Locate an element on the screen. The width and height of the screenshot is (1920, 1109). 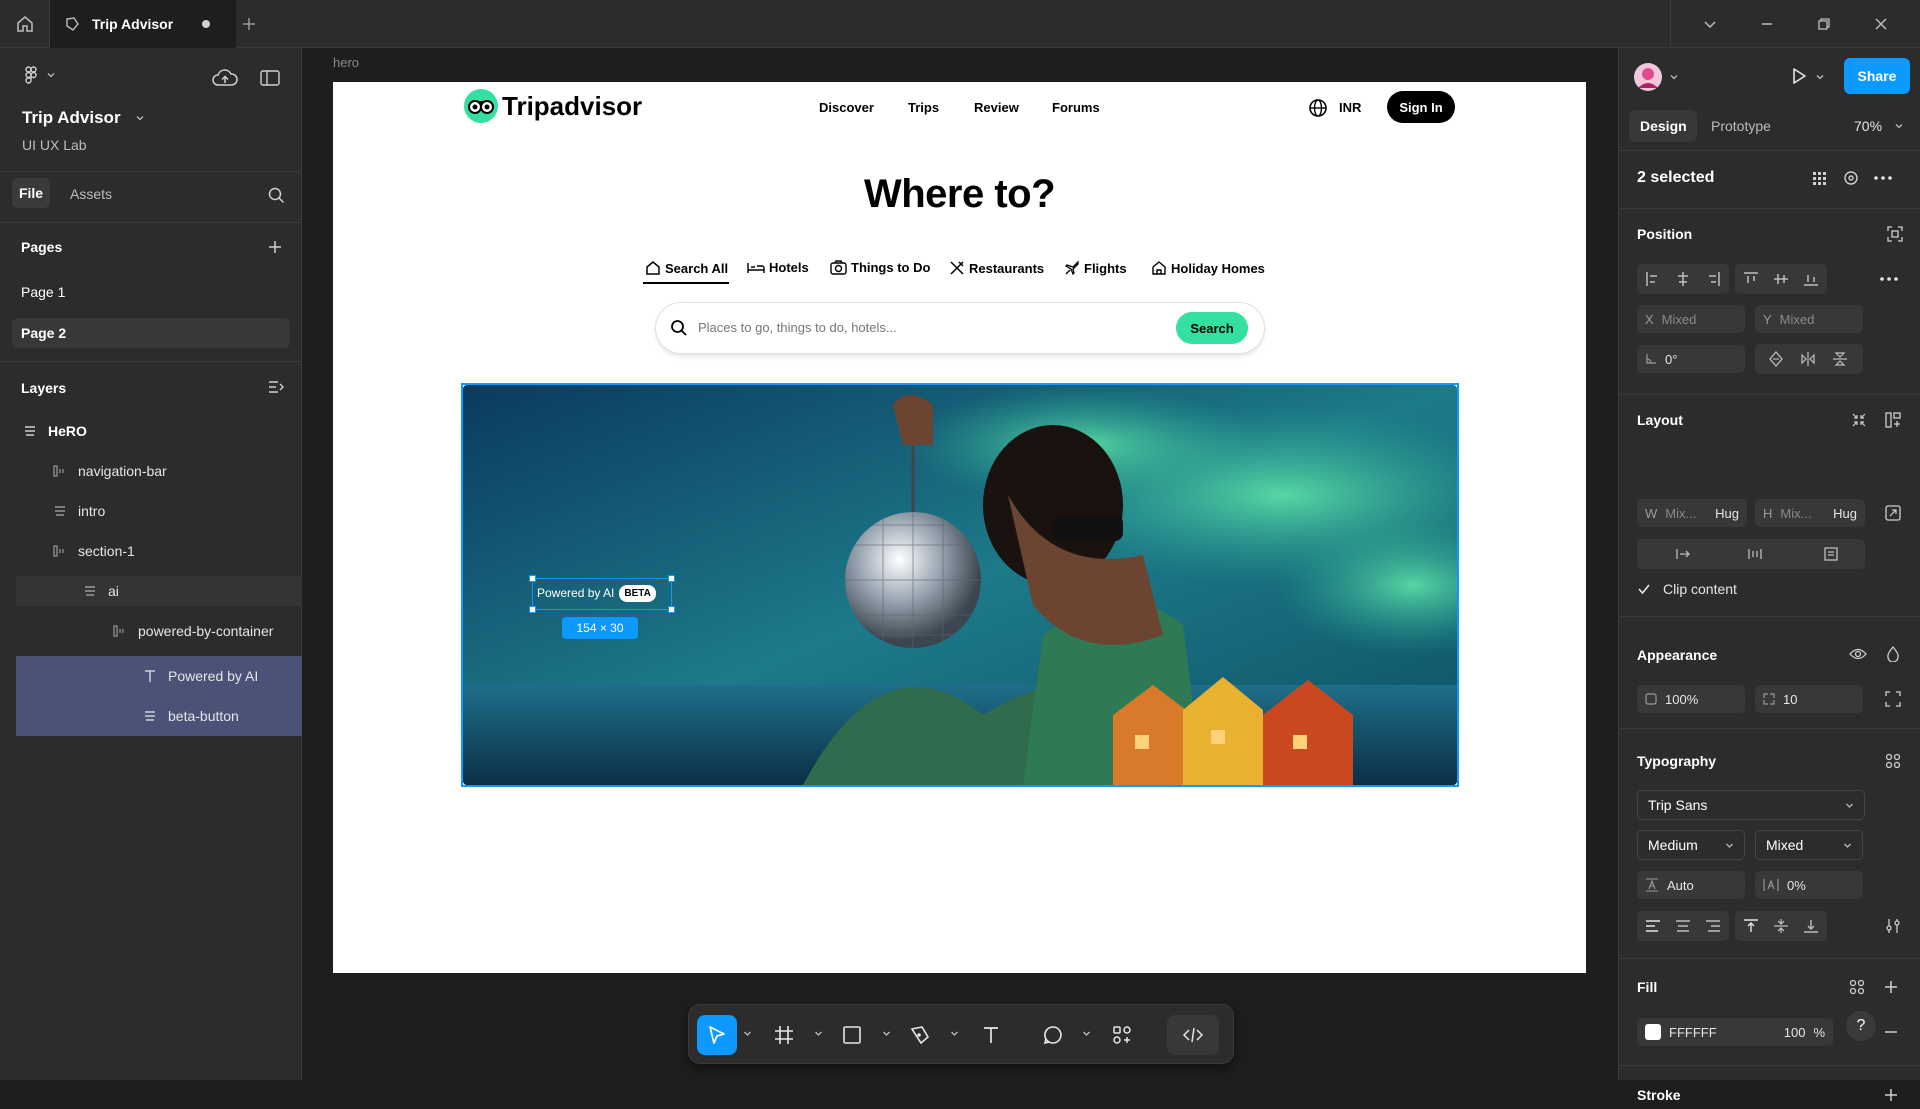
layer-powered-by-ai: Powered by AI is located at coordinates (159, 676).